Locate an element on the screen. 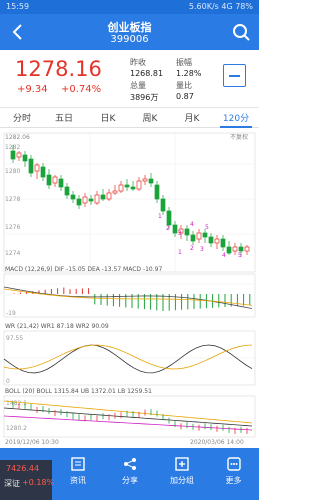 This screenshot has width=320, height=500. main-tick-2: 1278 is located at coordinates (12, 199).